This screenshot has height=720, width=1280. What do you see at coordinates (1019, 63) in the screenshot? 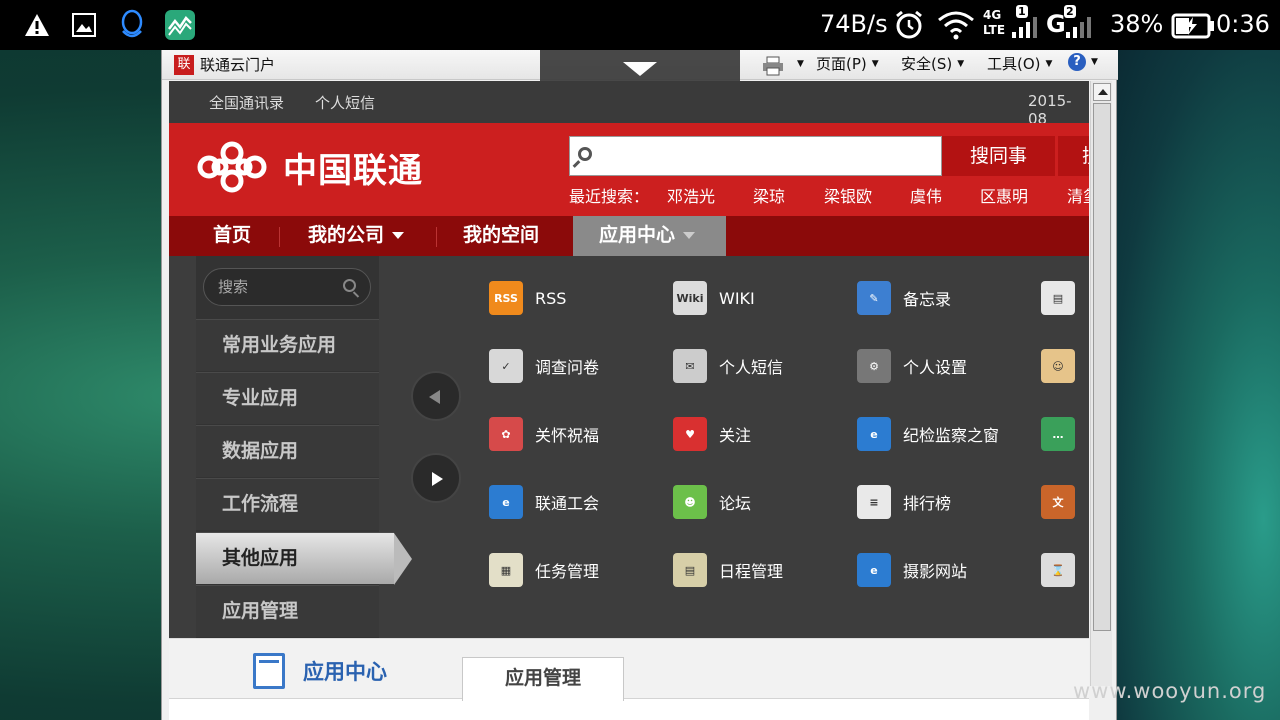
I see `tools-menu: 工具(O) ▼` at bounding box center [1019, 63].